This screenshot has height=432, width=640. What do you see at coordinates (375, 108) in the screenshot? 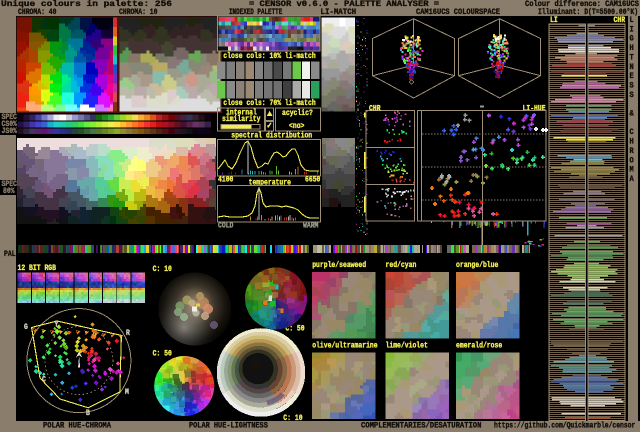
I see `svg-text: CHR` at bounding box center [375, 108].